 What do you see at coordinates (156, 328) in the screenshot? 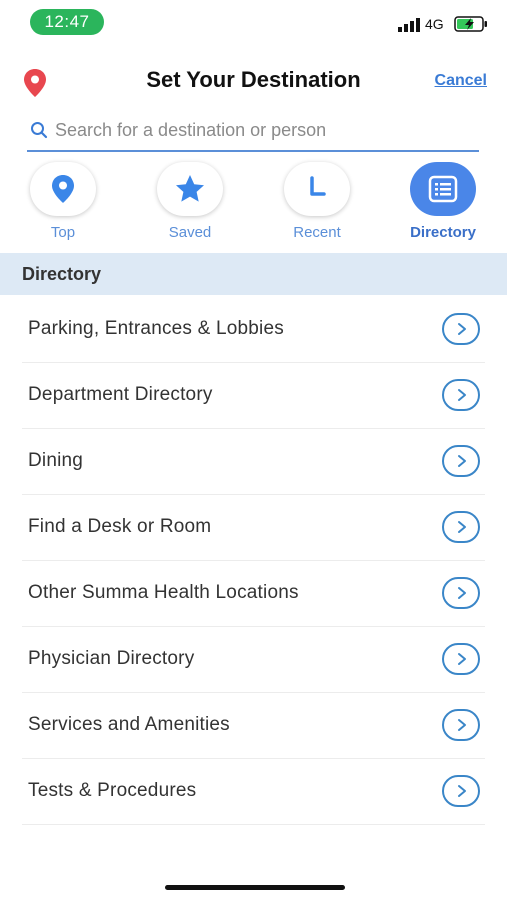
I see `list-item-label: Parking, Entrances & Lobbies` at bounding box center [156, 328].